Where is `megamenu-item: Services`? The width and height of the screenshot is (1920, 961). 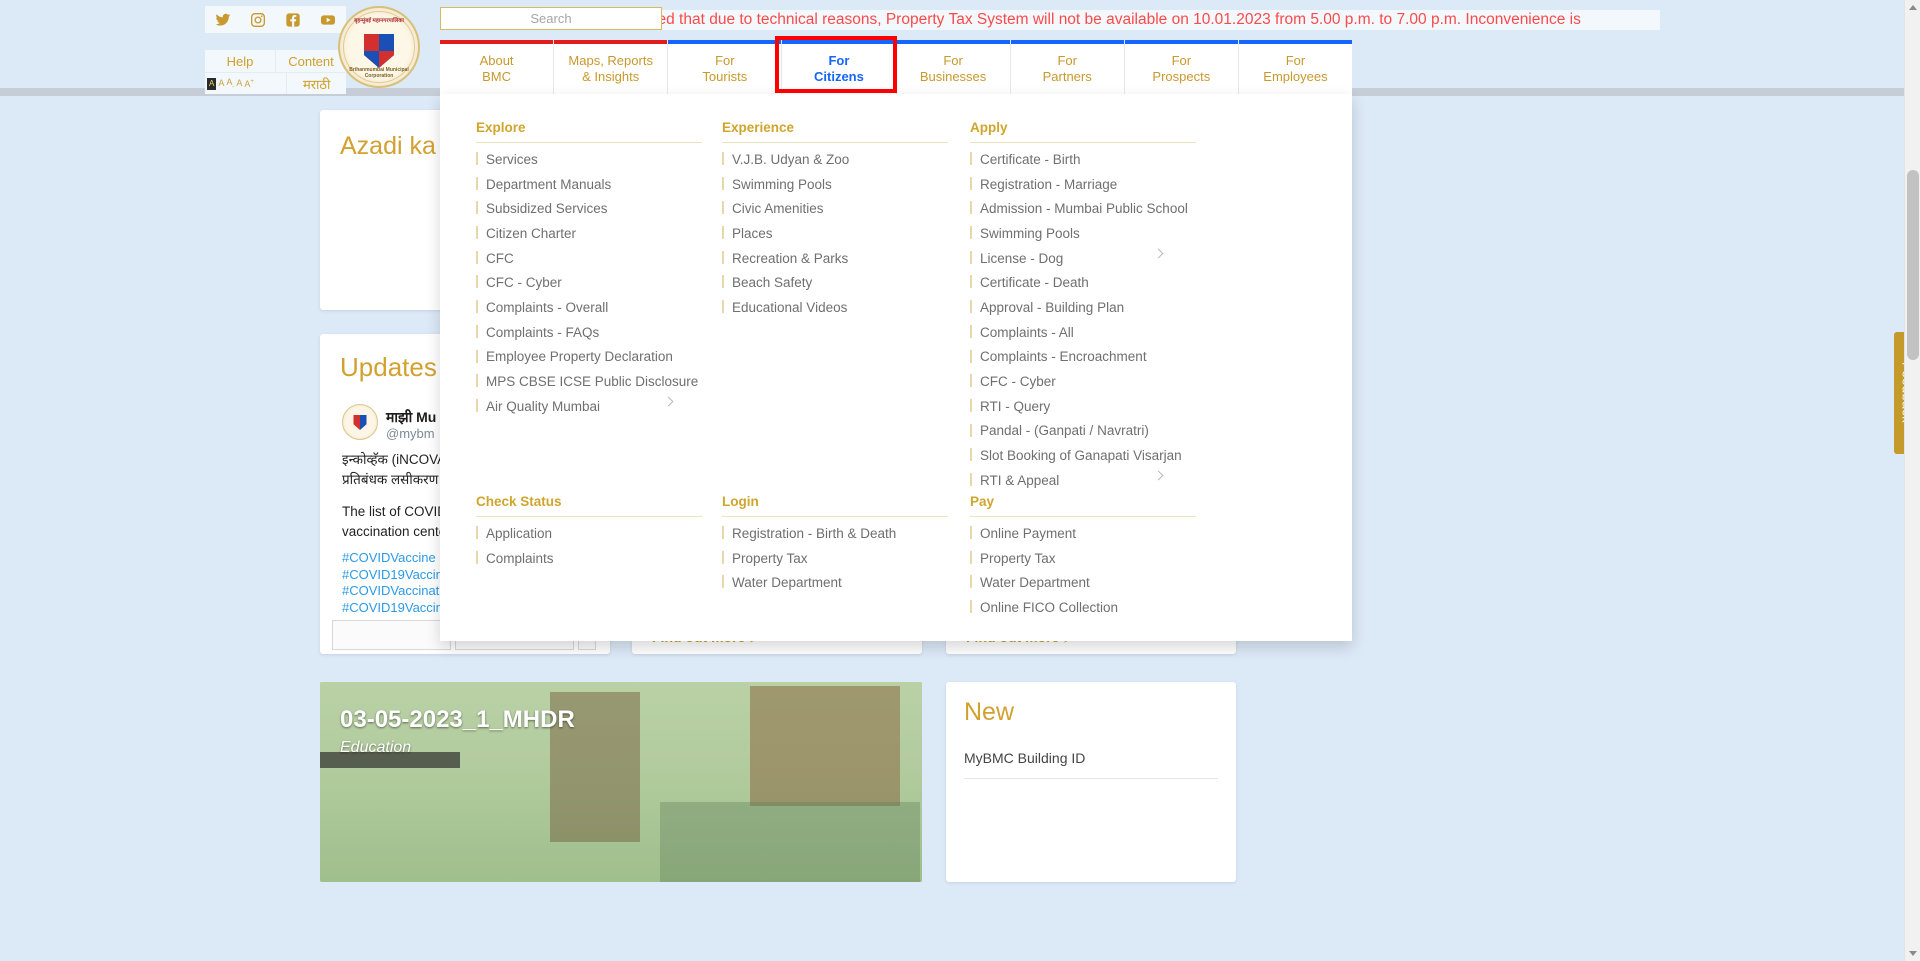 megamenu-item: Services is located at coordinates (589, 159).